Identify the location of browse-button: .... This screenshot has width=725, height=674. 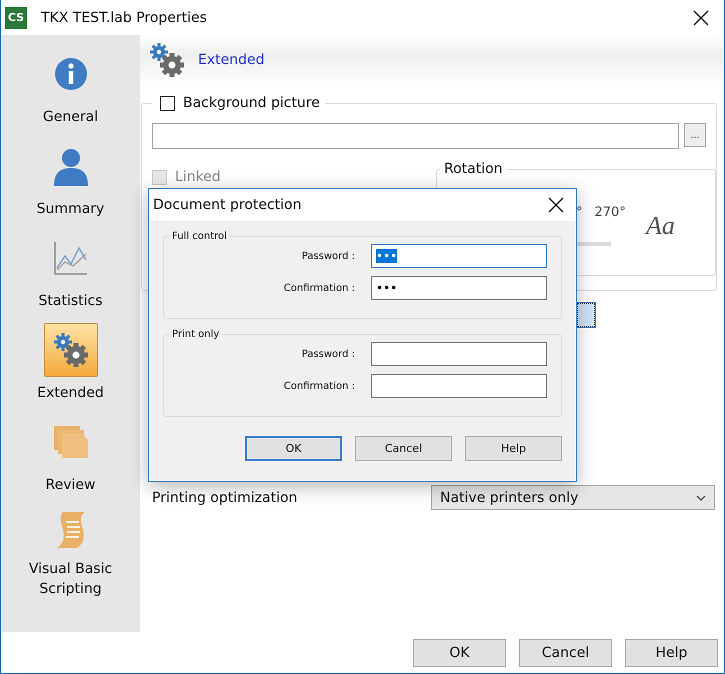
(695, 135).